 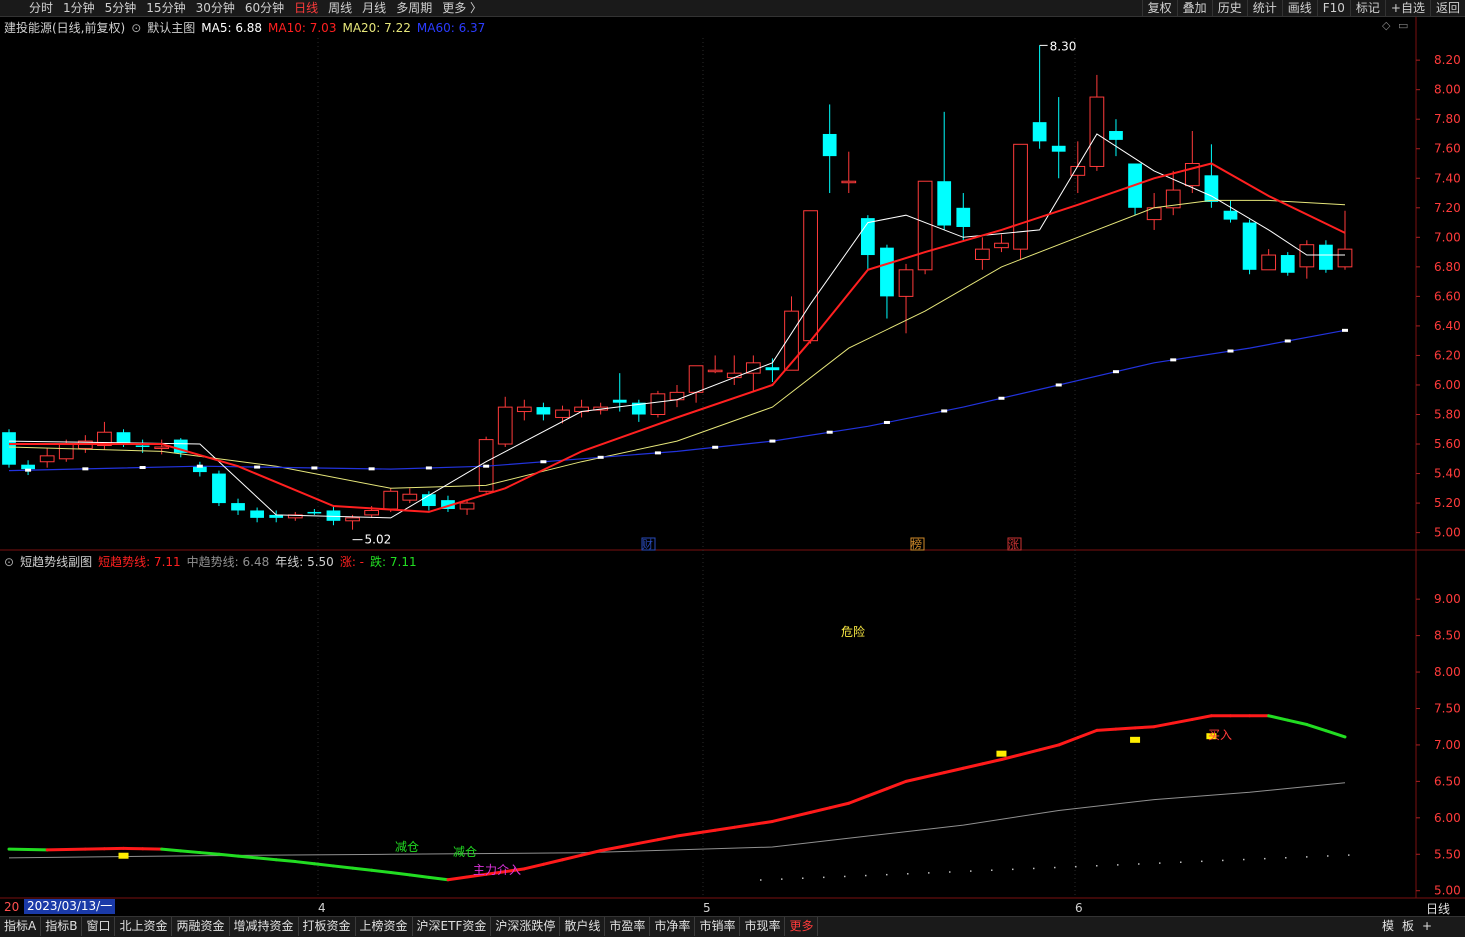 What do you see at coordinates (302, 28) in the screenshot?
I see `ma10-value: MA10: 7.03` at bounding box center [302, 28].